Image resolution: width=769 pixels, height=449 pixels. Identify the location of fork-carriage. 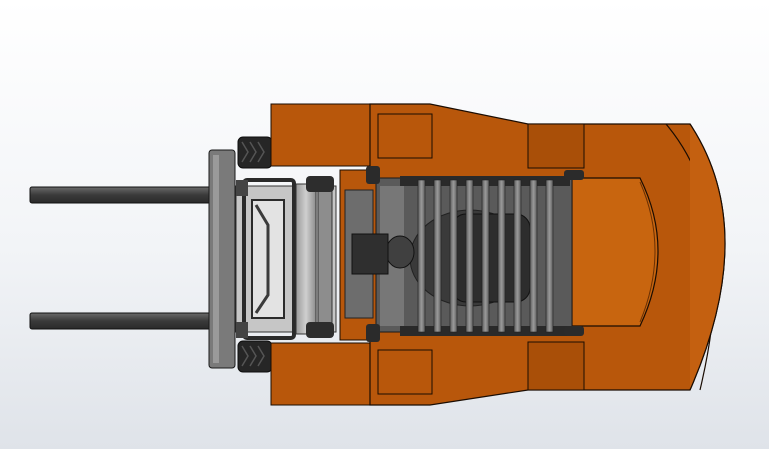
(222, 259).